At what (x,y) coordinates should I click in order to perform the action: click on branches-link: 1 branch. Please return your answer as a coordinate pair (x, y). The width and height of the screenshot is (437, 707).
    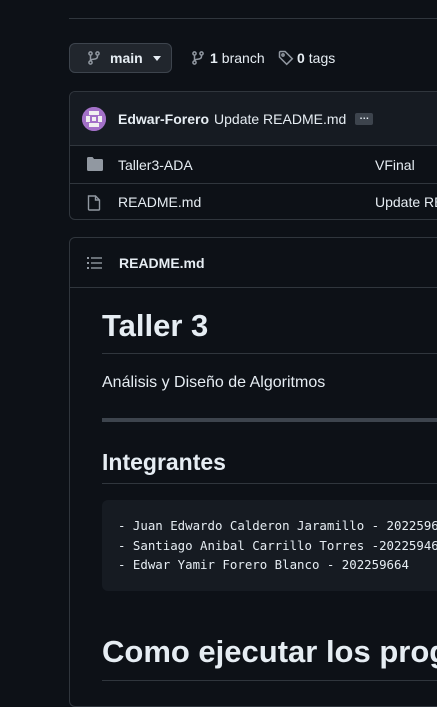
    Looking at the image, I should click on (227, 58).